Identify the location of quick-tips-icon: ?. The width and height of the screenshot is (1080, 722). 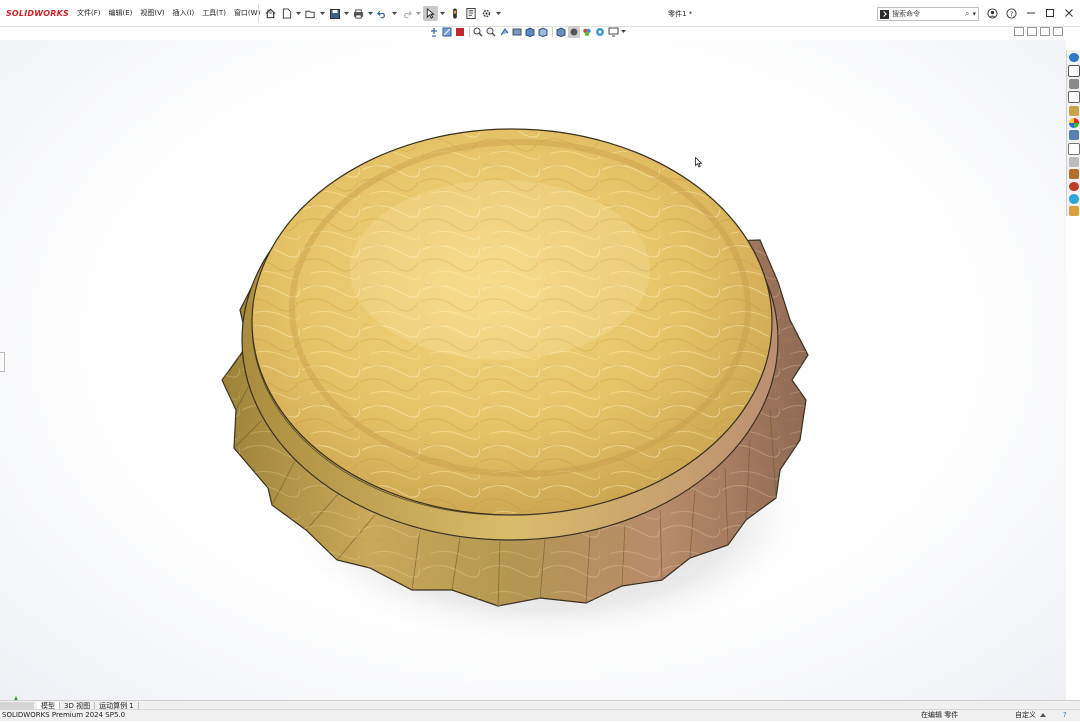
(1065, 715).